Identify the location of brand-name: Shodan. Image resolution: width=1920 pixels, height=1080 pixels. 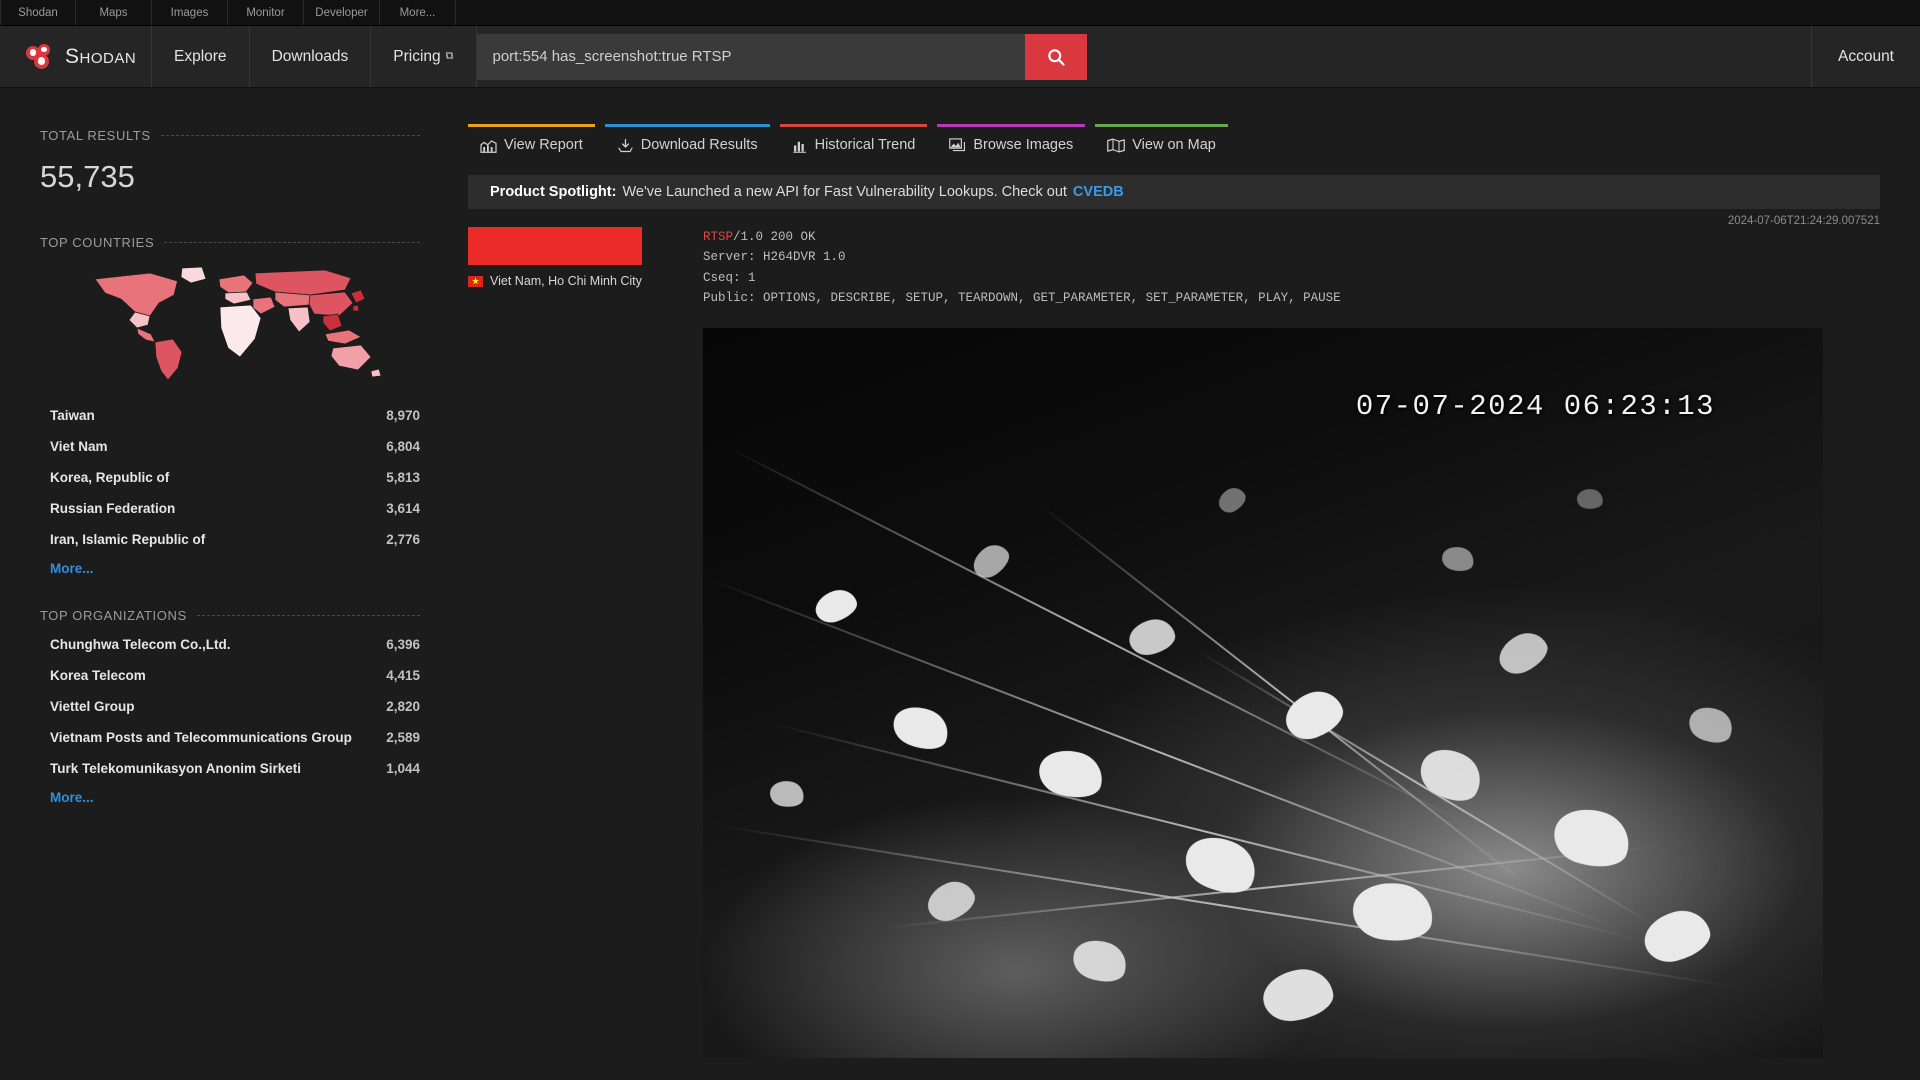
(101, 56).